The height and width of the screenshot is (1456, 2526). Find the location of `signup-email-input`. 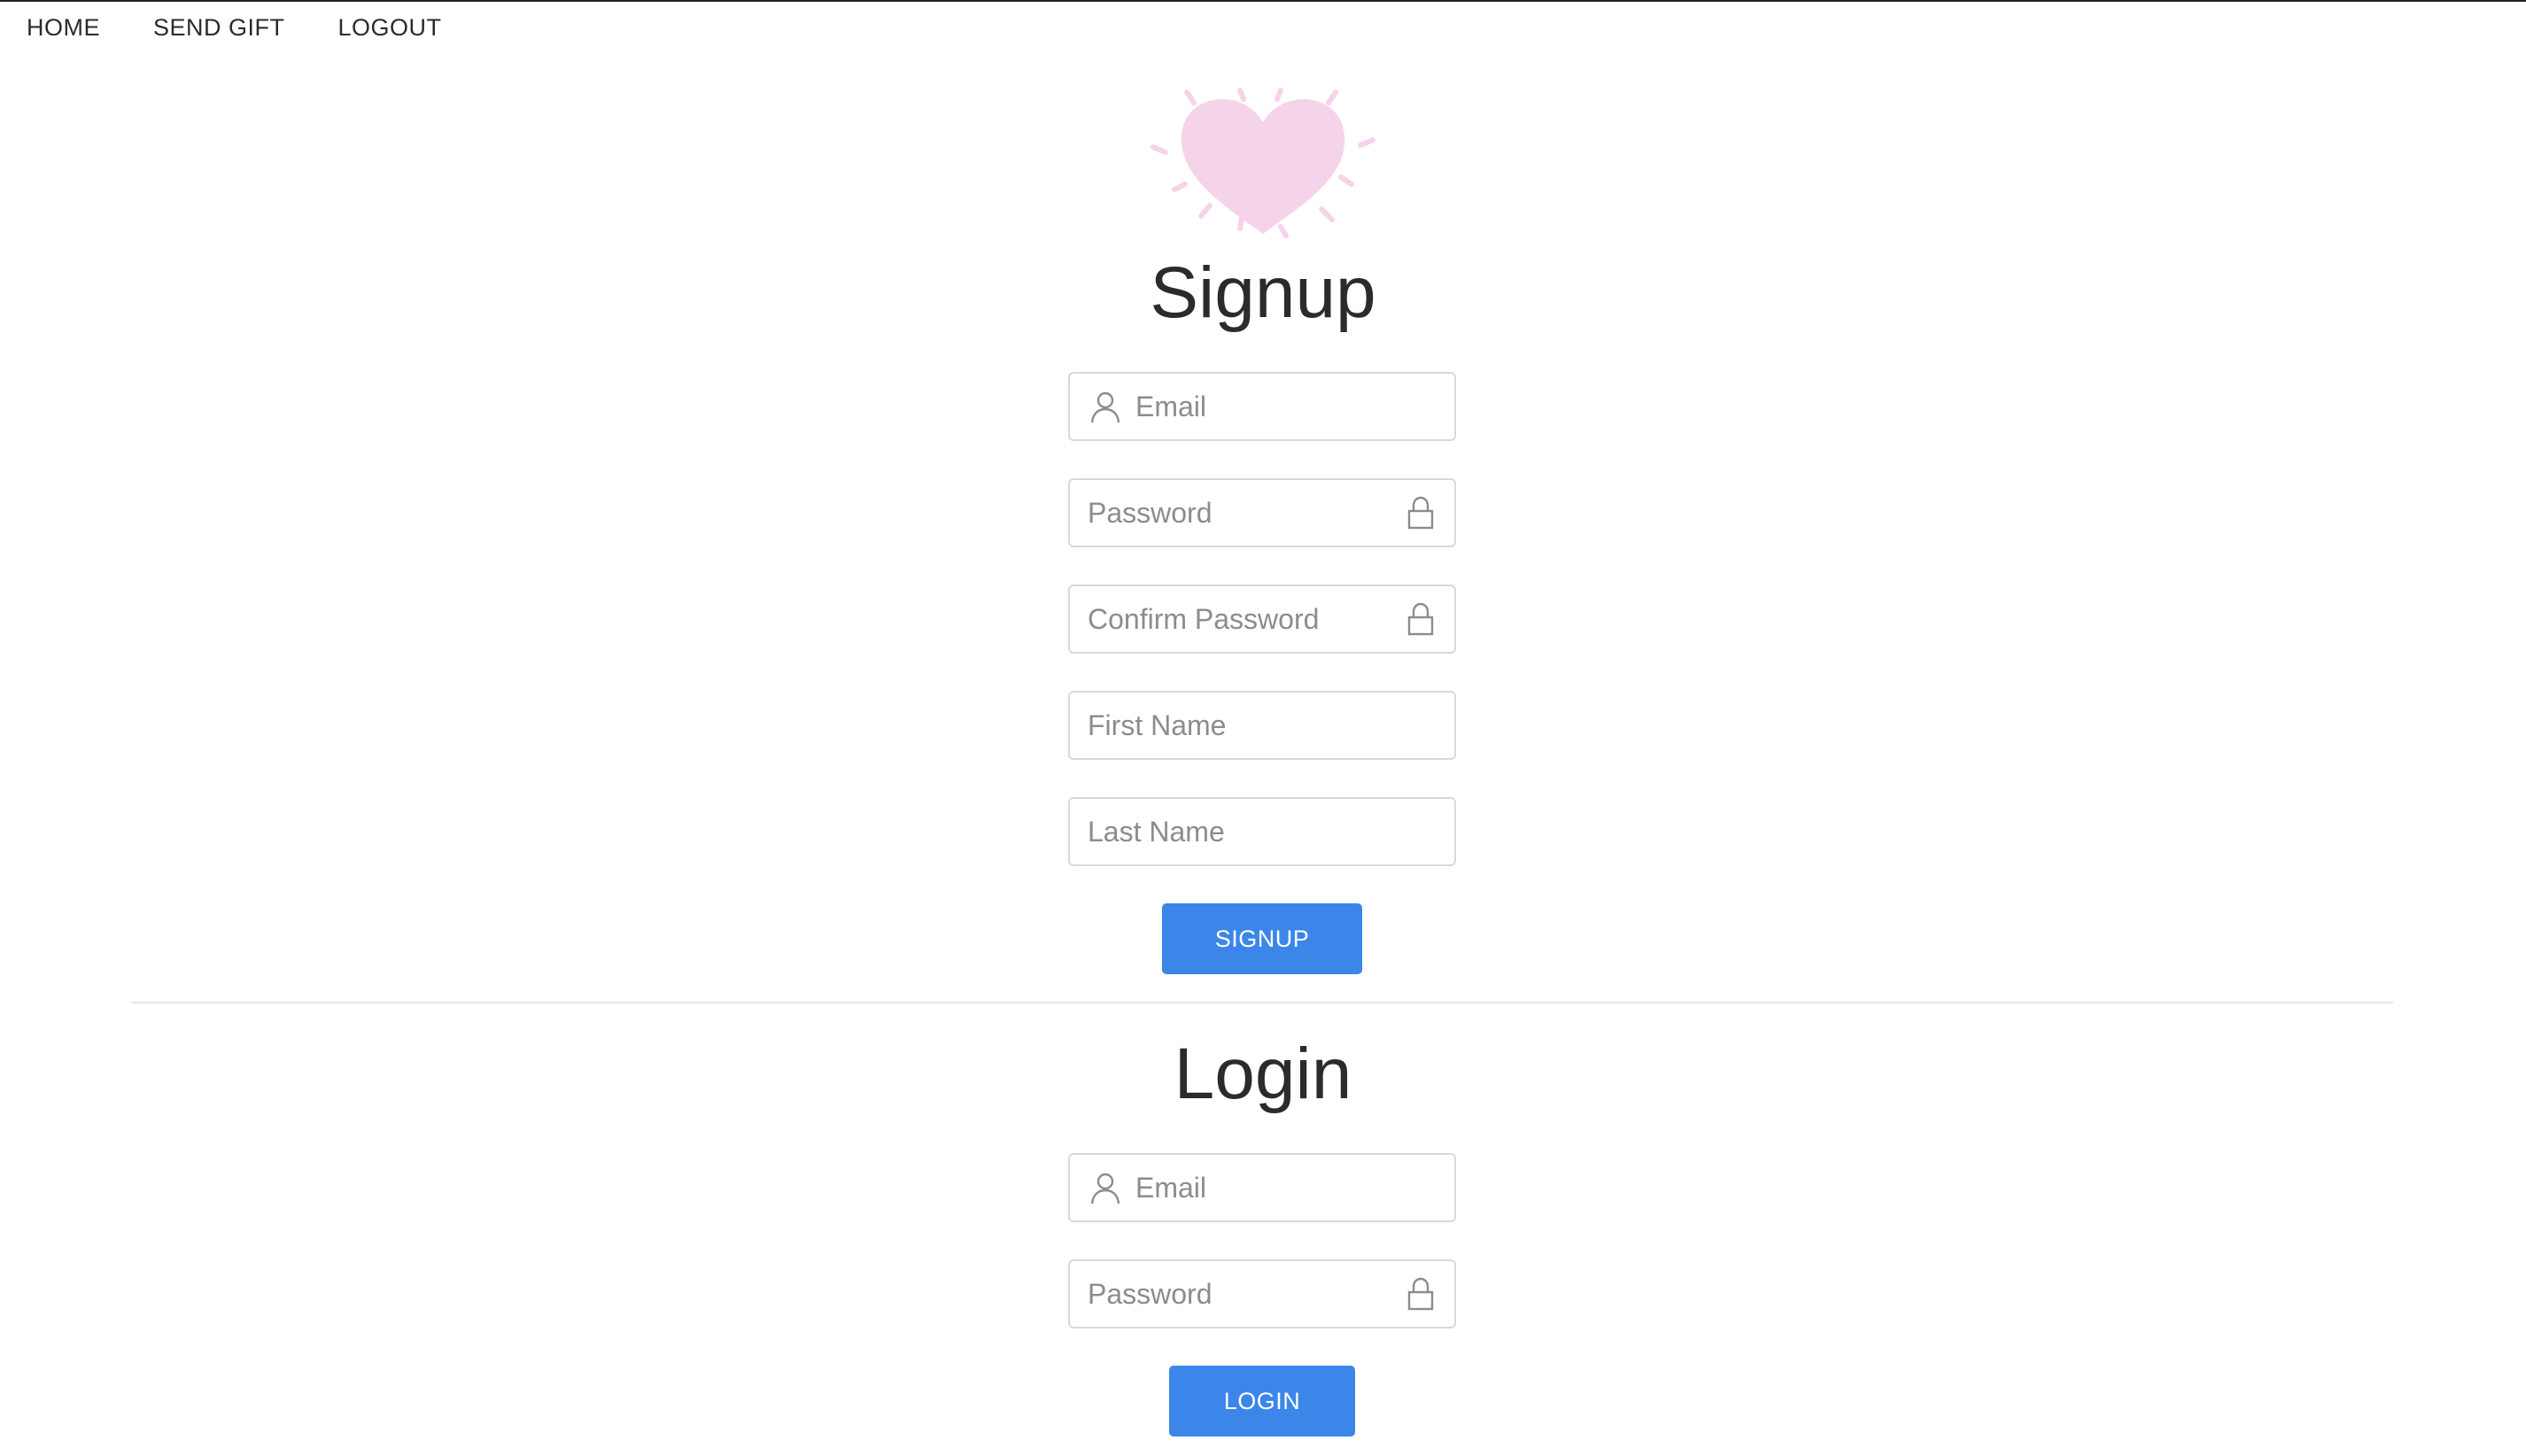

signup-email-input is located at coordinates (1288, 406).